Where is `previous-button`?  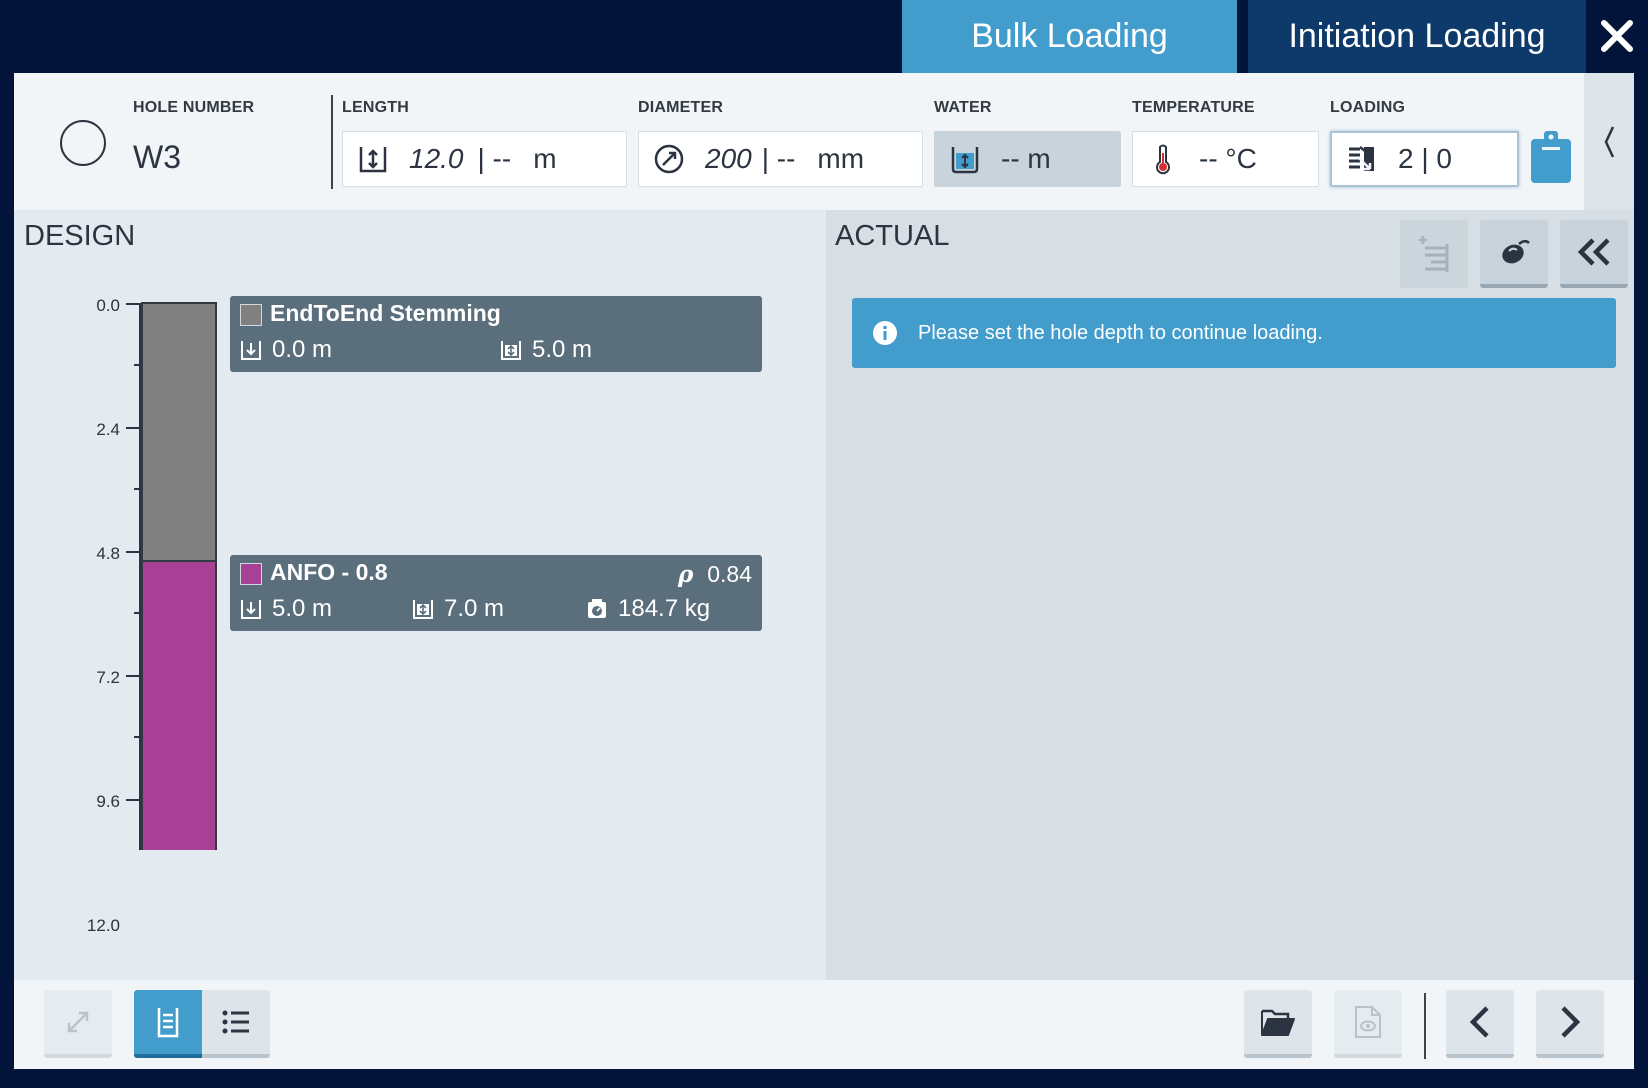
previous-button is located at coordinates (1480, 1024).